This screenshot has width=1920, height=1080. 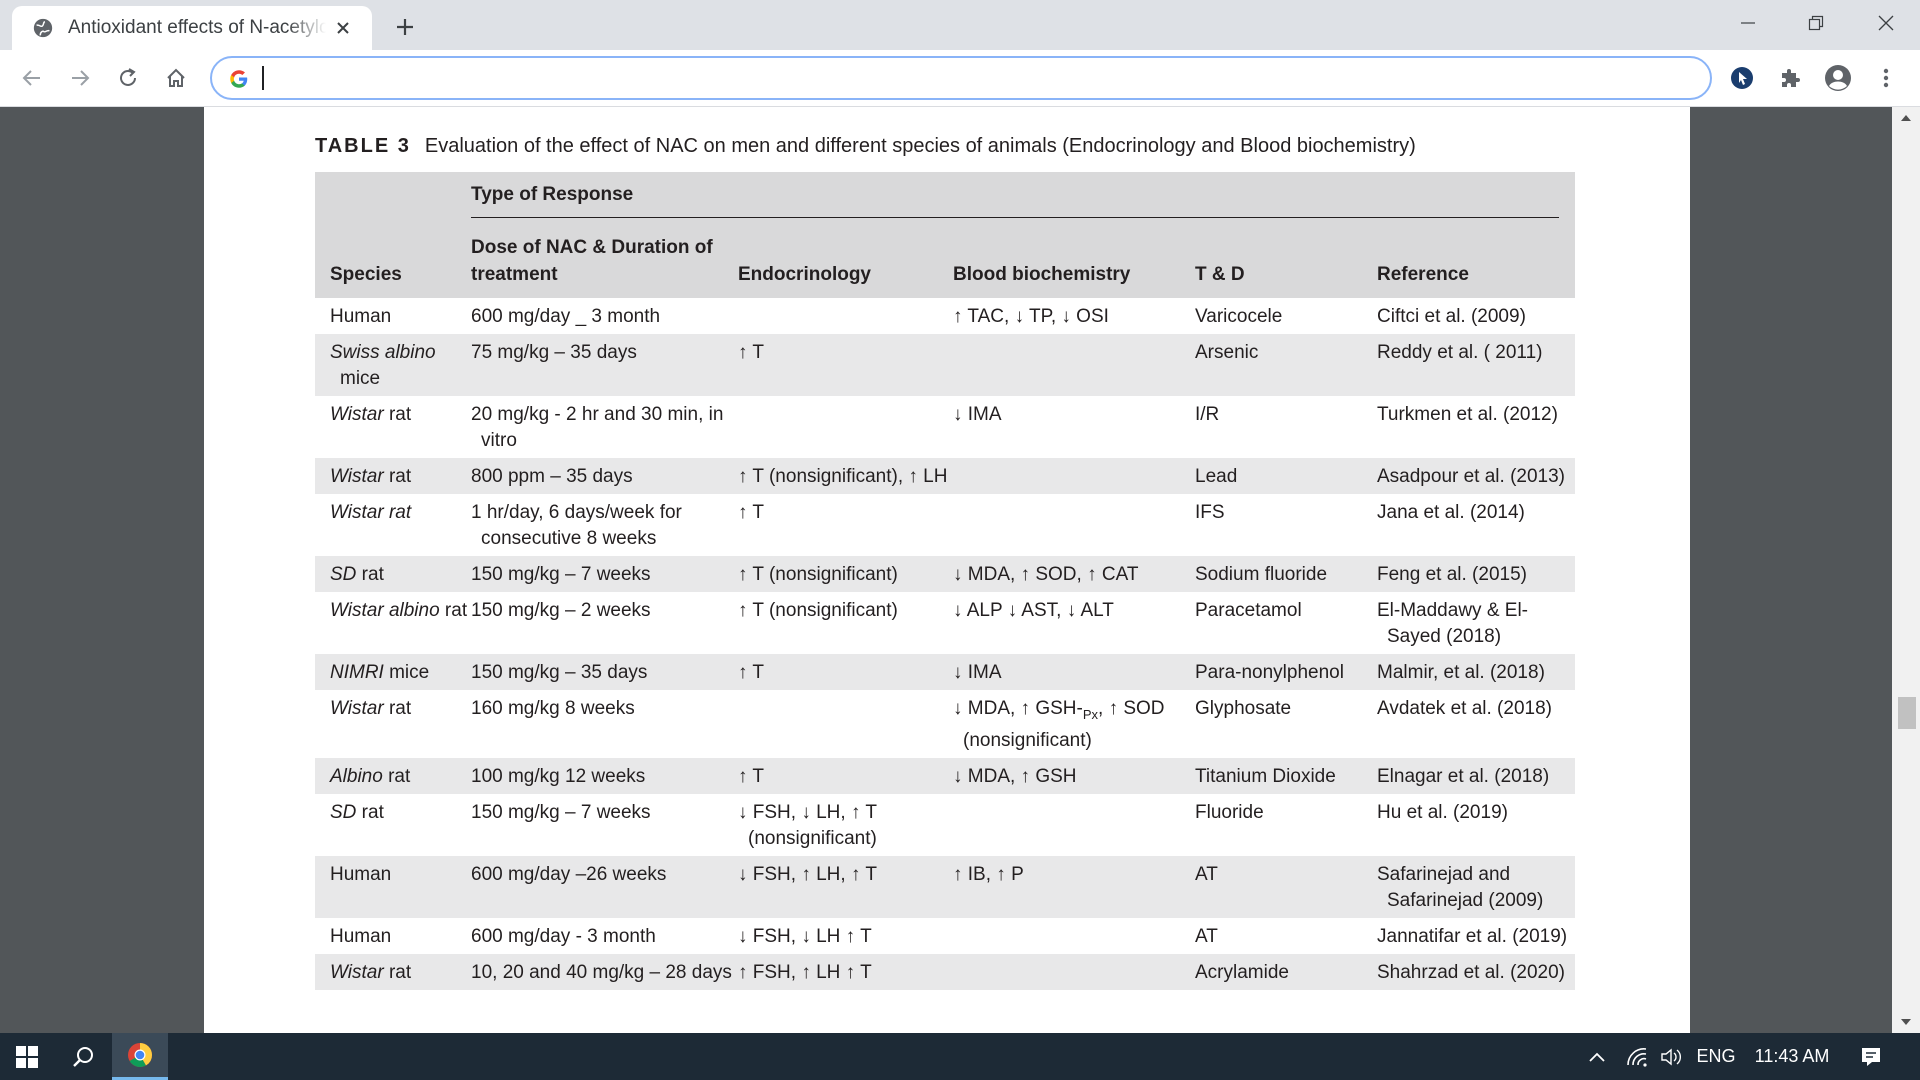 I want to click on cell-dose: 600 mg/day –26 weeks, so click(x=604, y=886).